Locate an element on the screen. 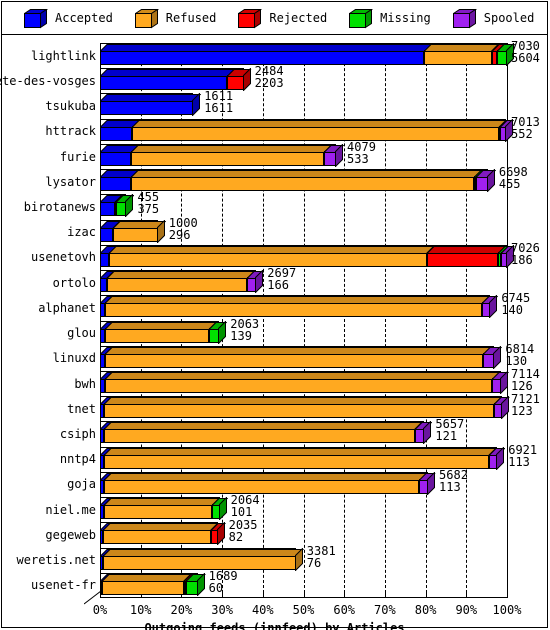 Image resolution: width=550 pixels, height=630 pixels. category-label: tnet is located at coordinates (81, 408).